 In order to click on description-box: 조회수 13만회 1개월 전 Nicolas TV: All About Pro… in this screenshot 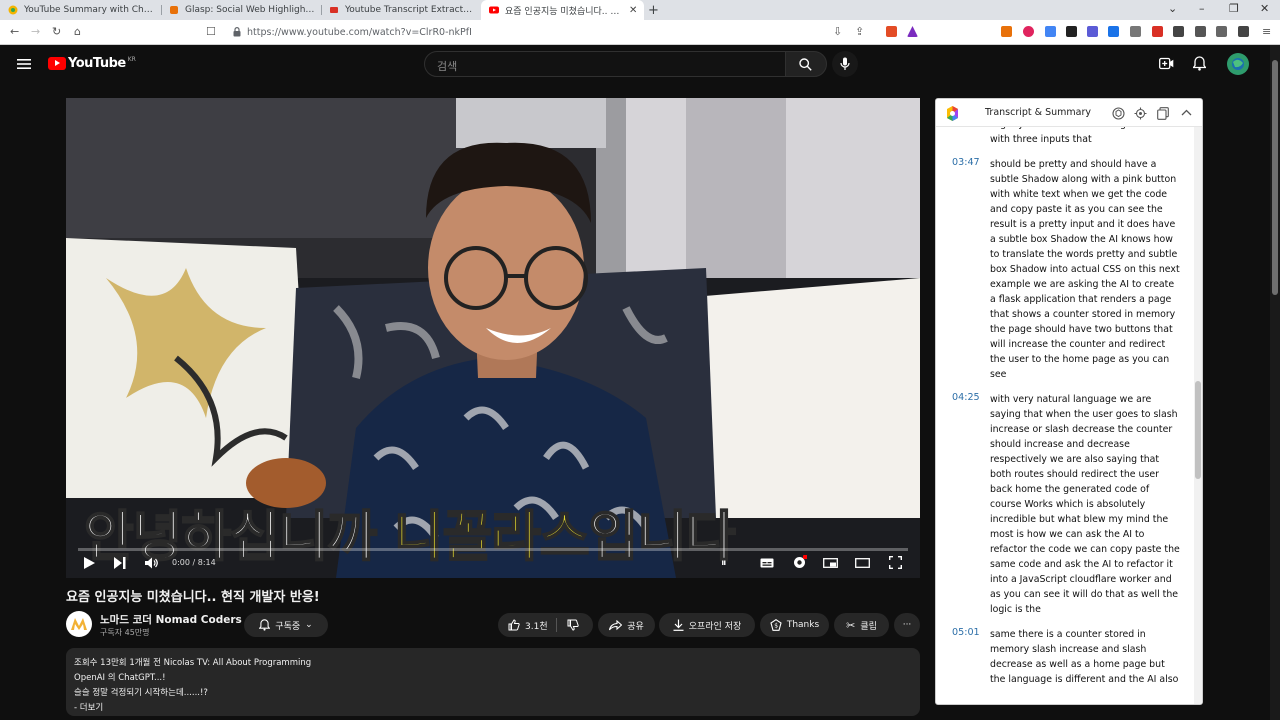, I will do `click(493, 682)`.